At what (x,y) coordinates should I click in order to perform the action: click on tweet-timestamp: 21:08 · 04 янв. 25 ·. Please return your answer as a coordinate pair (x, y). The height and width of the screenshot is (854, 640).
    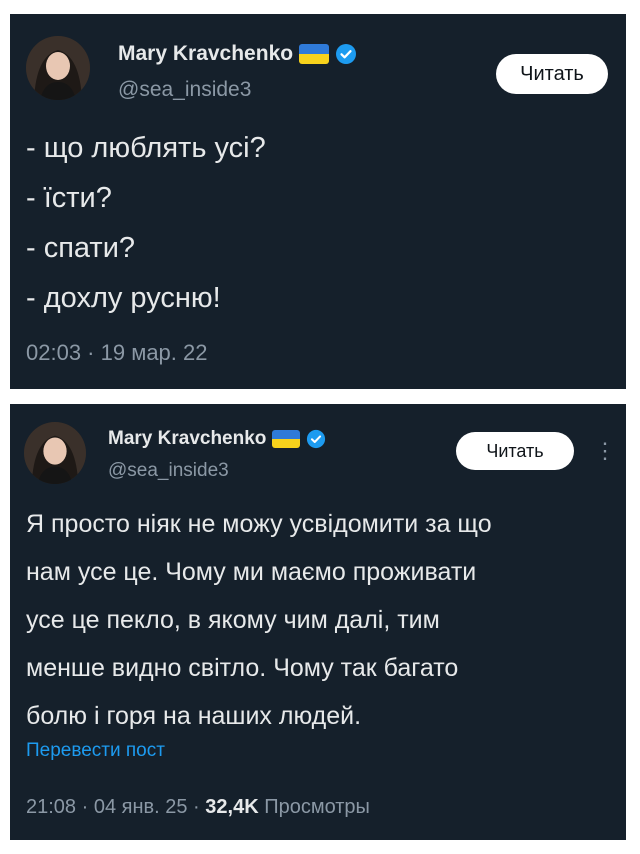
    Looking at the image, I should click on (115, 807).